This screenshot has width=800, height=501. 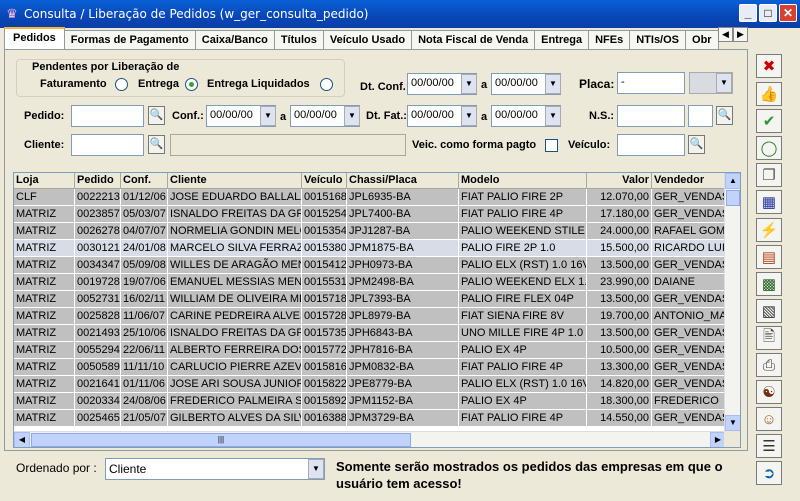 What do you see at coordinates (769, 473) in the screenshot?
I see `exit-icon: ➲` at bounding box center [769, 473].